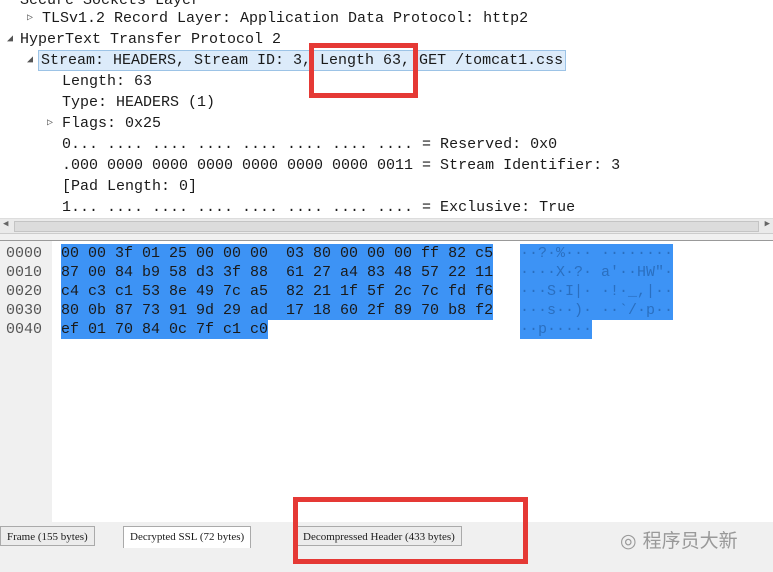 This screenshot has height=572, width=773. What do you see at coordinates (187, 537) in the screenshot?
I see `tab-decrypted-ssl: Decrypted SSL (72 bytes)` at bounding box center [187, 537].